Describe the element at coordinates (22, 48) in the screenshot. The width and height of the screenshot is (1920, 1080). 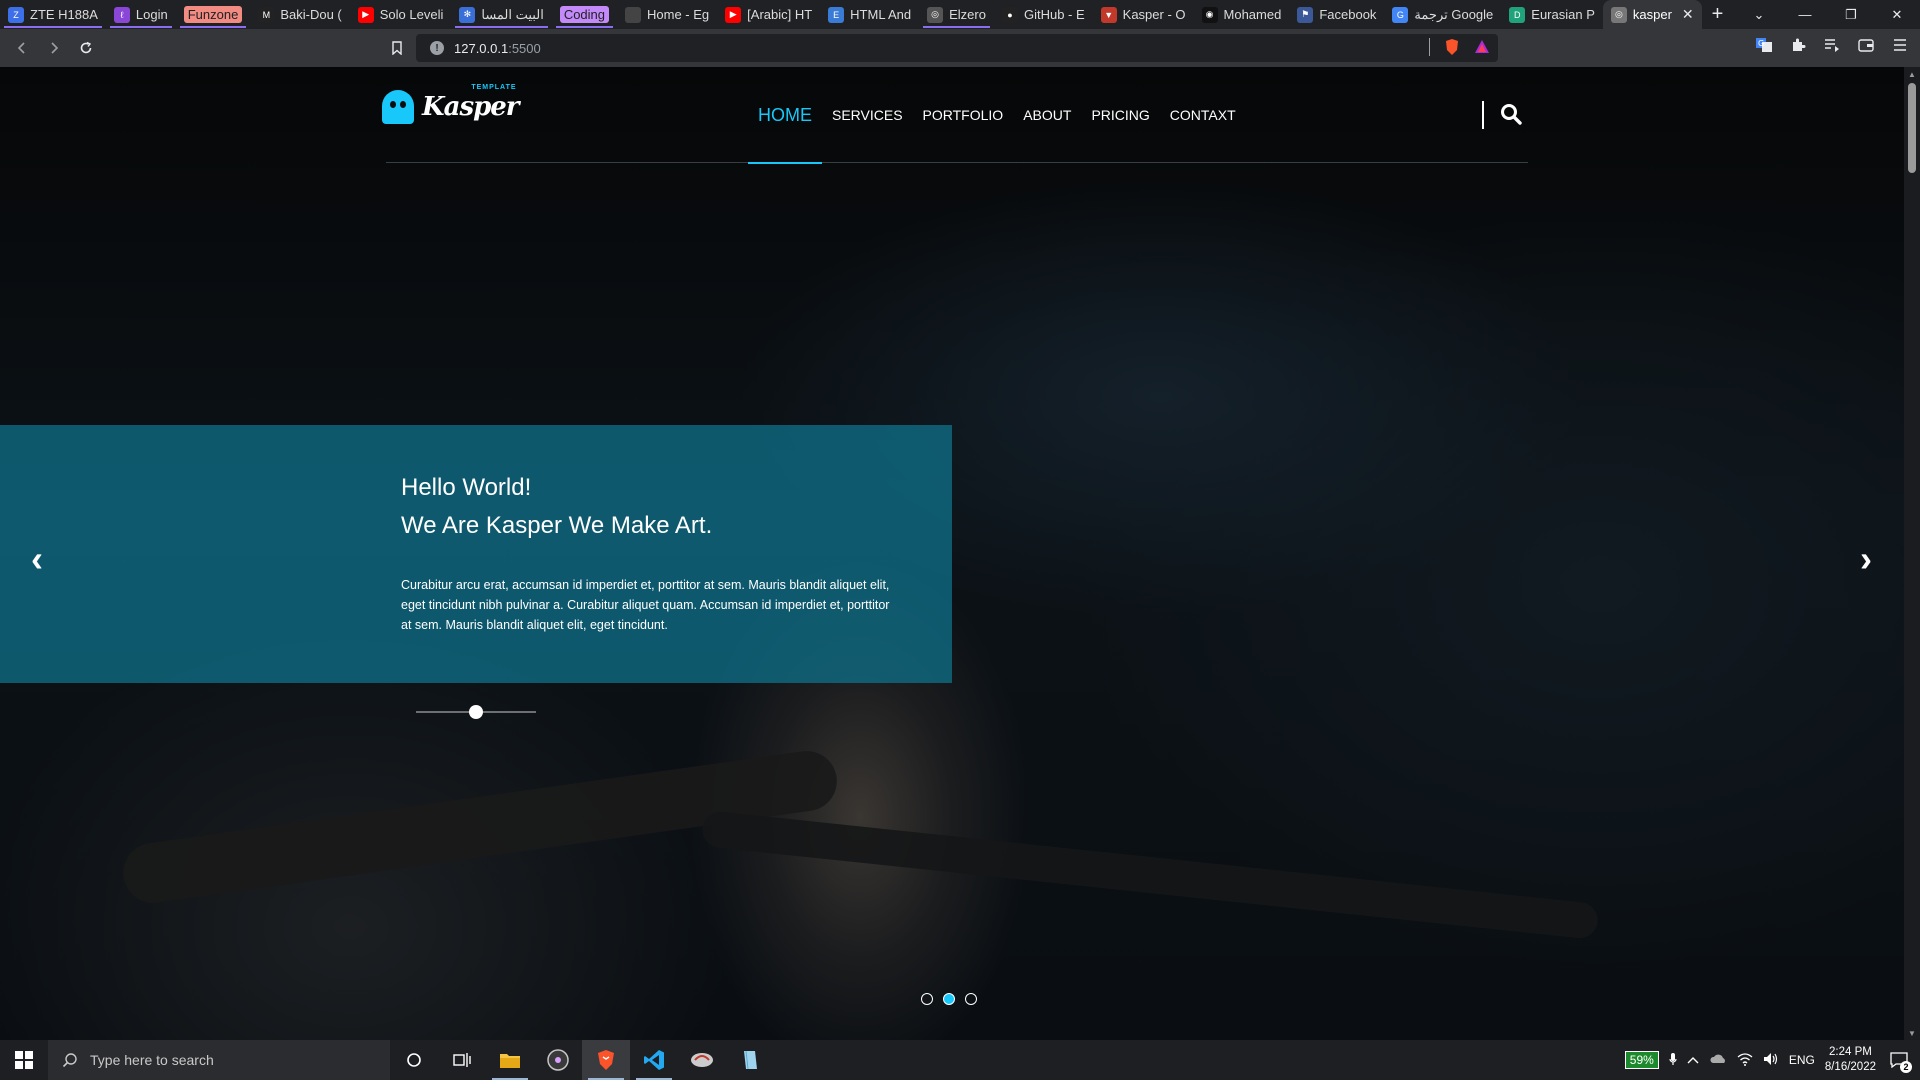
I see `back-icon` at that location.